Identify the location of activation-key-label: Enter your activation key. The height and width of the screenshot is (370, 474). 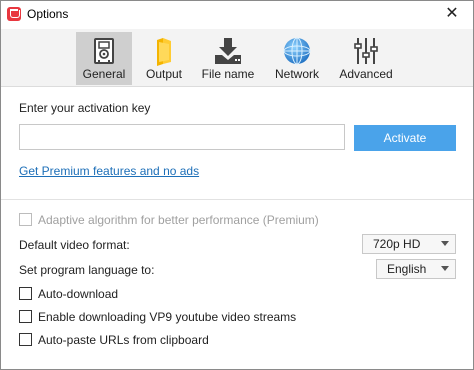
(85, 108).